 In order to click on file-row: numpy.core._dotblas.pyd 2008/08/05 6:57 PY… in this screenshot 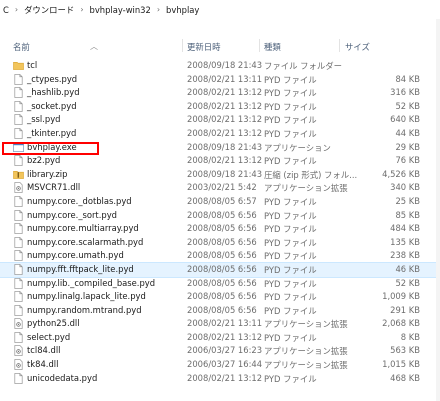, I will do `click(220, 202)`.